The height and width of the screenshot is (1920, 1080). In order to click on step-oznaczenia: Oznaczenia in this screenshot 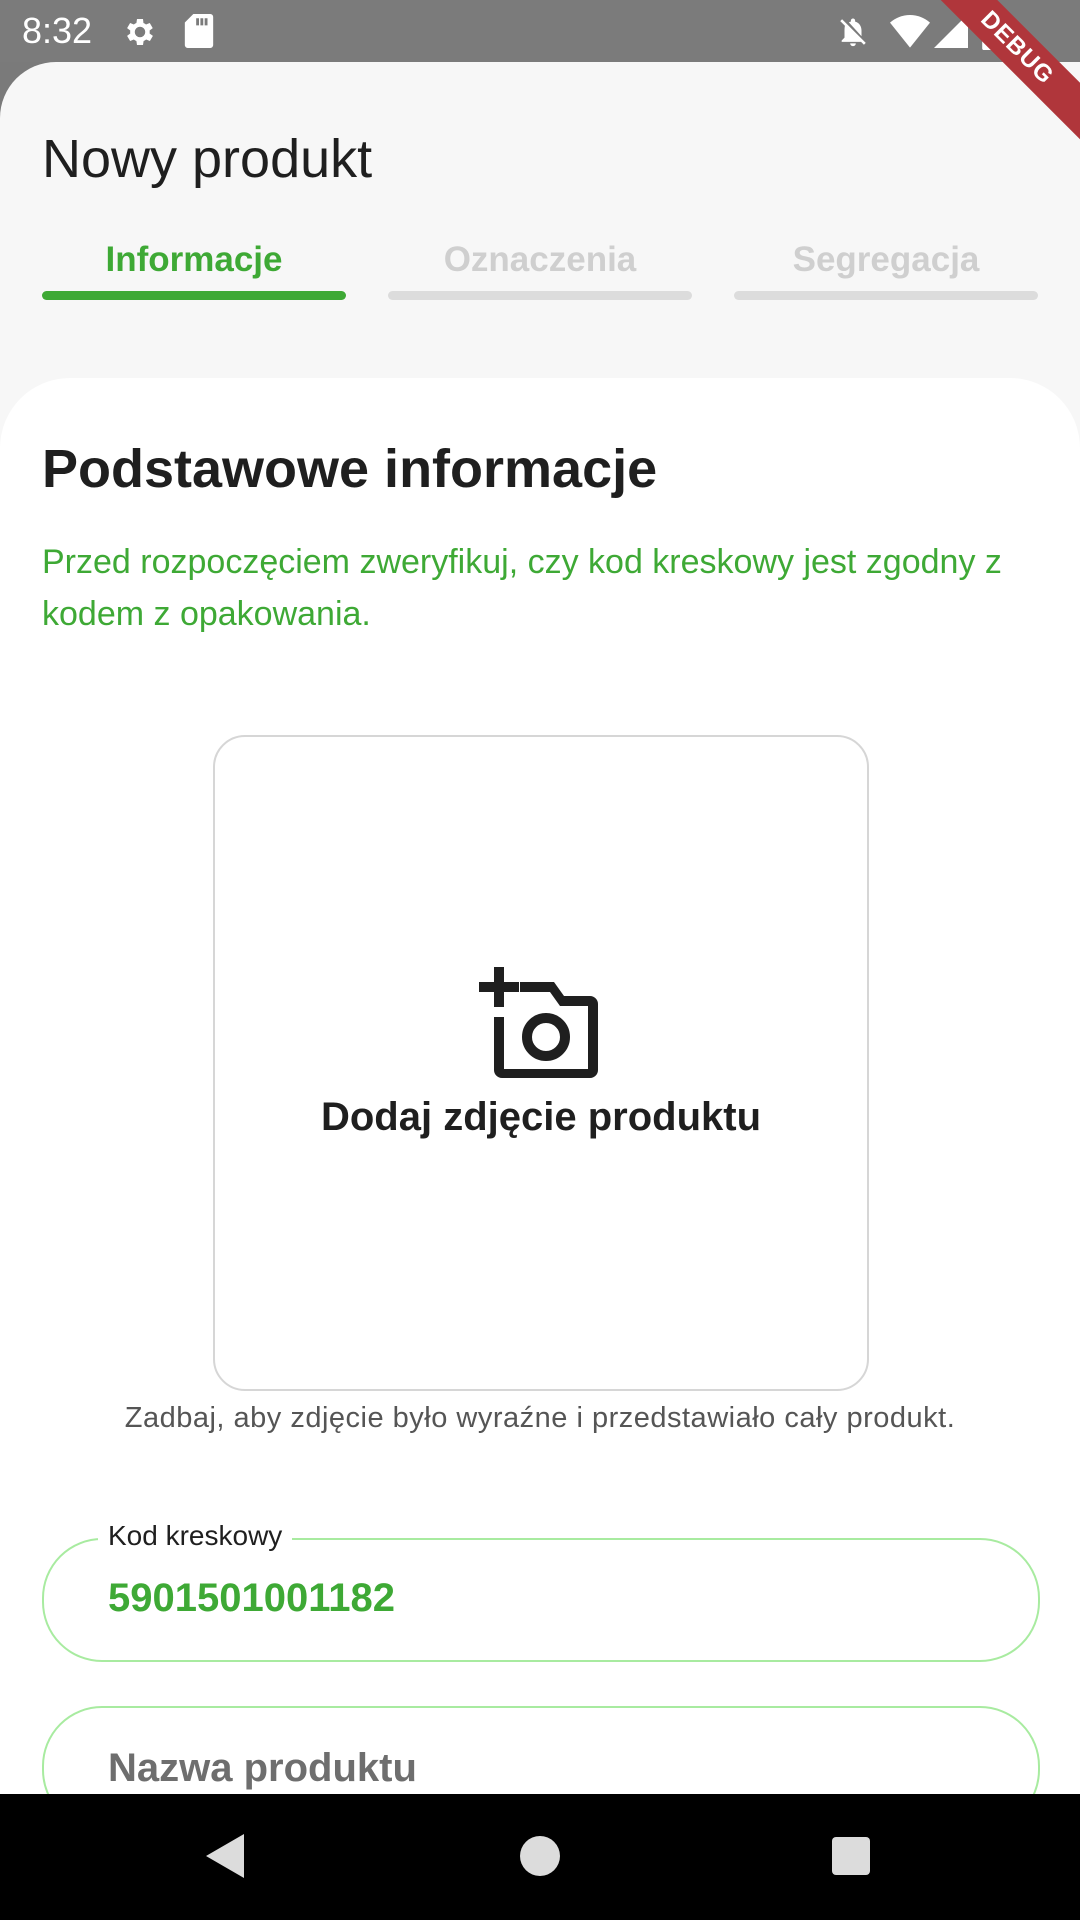, I will do `click(540, 268)`.